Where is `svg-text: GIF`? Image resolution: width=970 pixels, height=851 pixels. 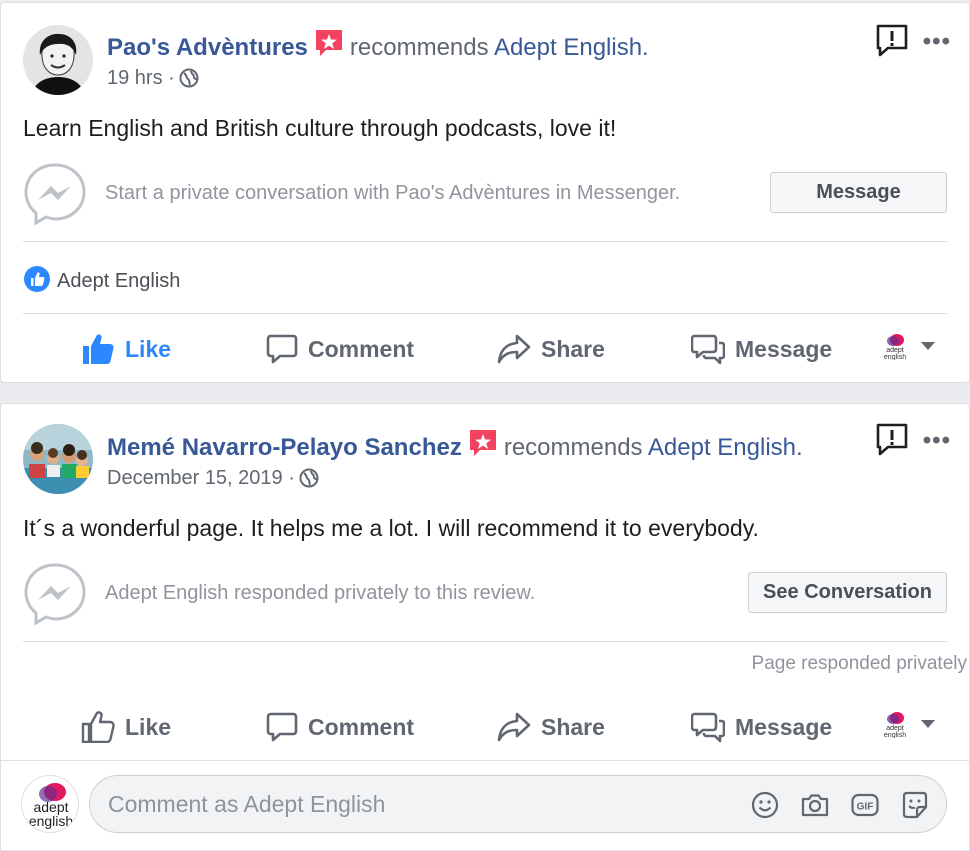
svg-text: GIF is located at coordinates (865, 807).